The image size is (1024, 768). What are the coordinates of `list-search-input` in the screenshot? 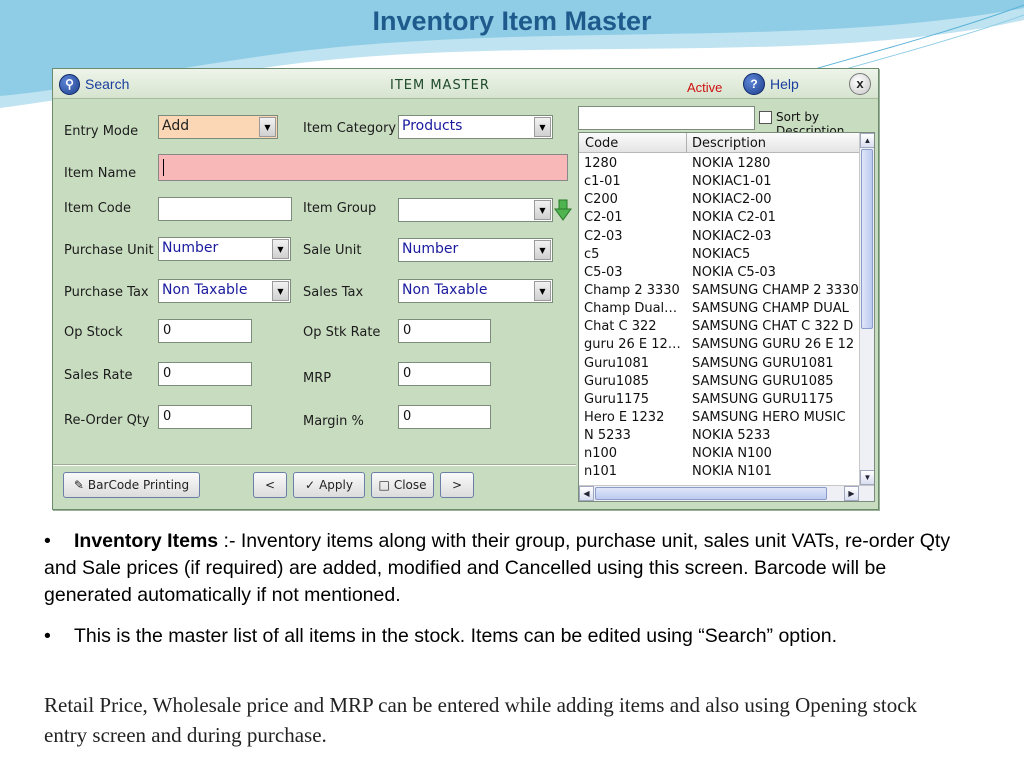 It's located at (666, 118).